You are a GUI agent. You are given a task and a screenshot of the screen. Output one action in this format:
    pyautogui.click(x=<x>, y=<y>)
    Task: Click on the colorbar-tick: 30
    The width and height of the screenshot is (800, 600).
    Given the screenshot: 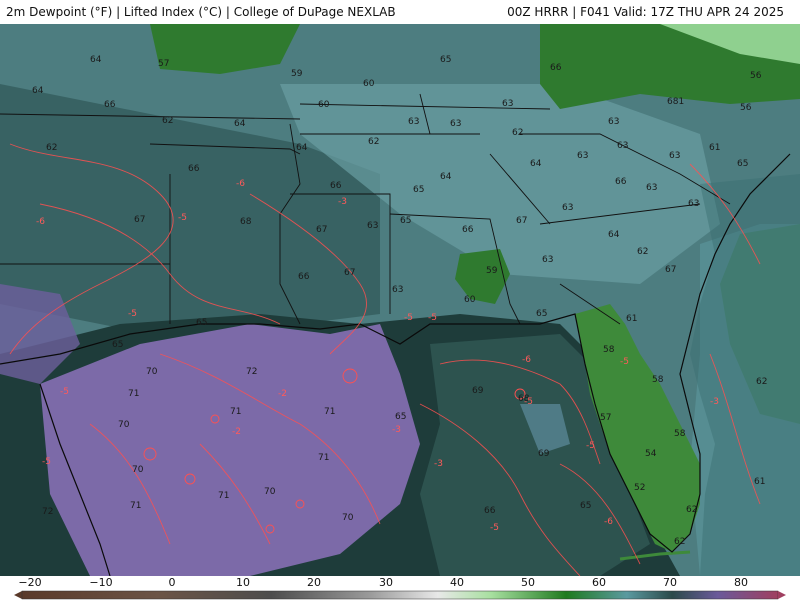 What is the action you would take?
    pyautogui.click(x=386, y=582)
    